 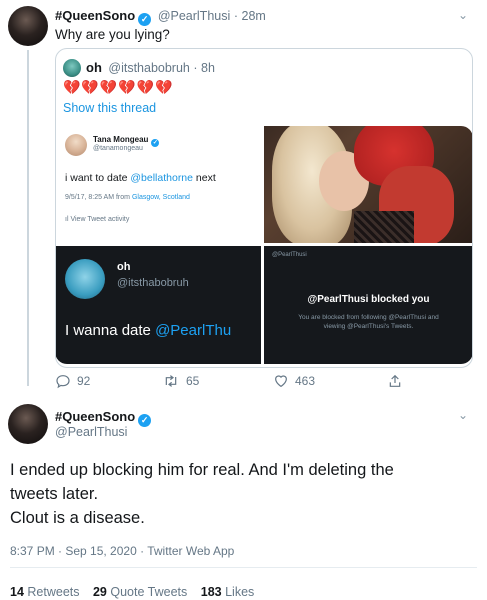 I want to click on reply-header: #QueenSono ✓ @PearlThusi · 28m, so click(x=160, y=17).